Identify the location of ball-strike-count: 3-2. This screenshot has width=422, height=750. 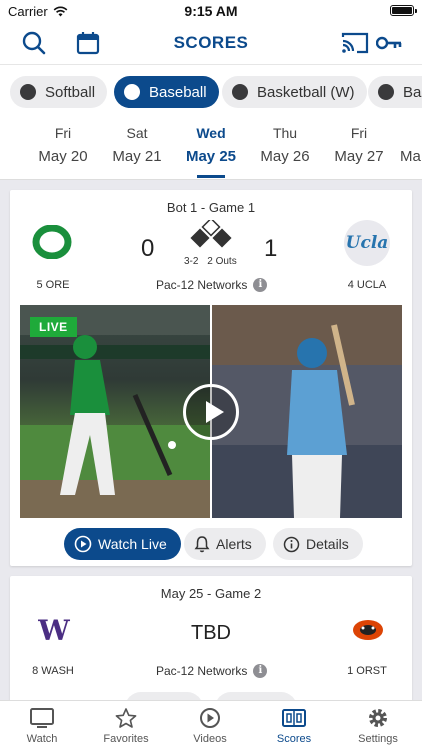
(191, 261).